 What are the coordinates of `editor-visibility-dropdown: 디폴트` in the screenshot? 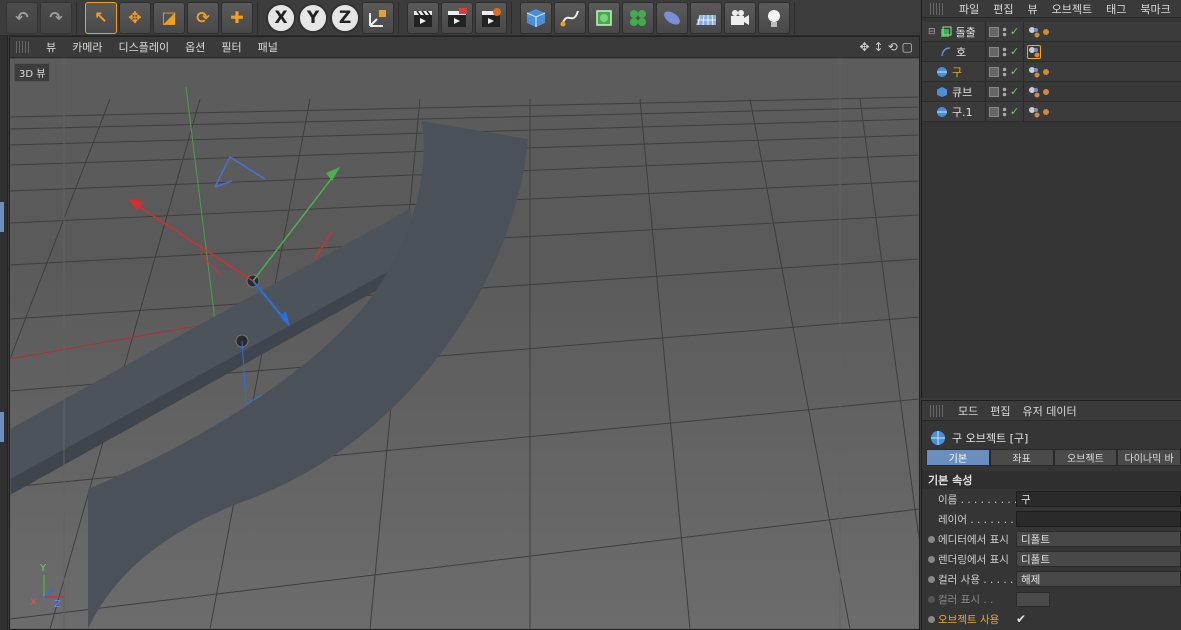 It's located at (1098, 539).